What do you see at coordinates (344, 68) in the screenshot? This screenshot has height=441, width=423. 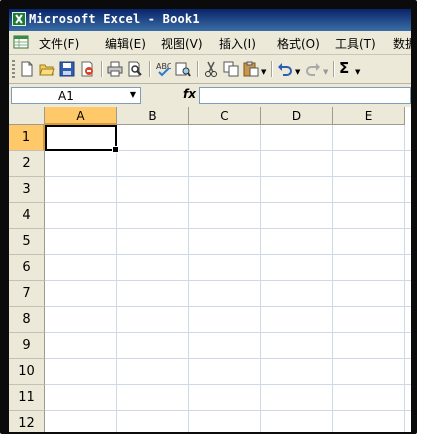 I see `autosum-icon: Σ` at bounding box center [344, 68].